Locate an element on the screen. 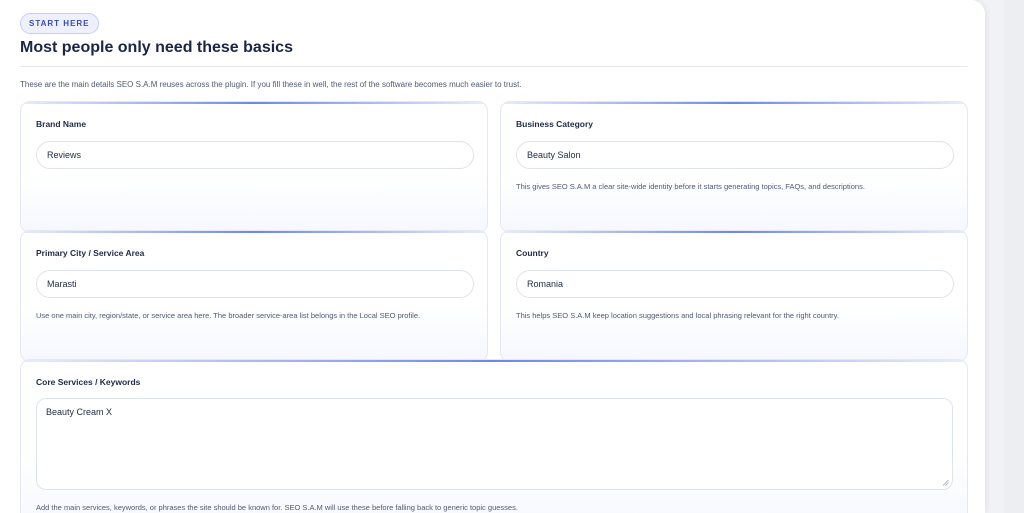 Image resolution: width=1024 pixels, height=513 pixels. core-services-label: Core Services / Keywords is located at coordinates (88, 382).